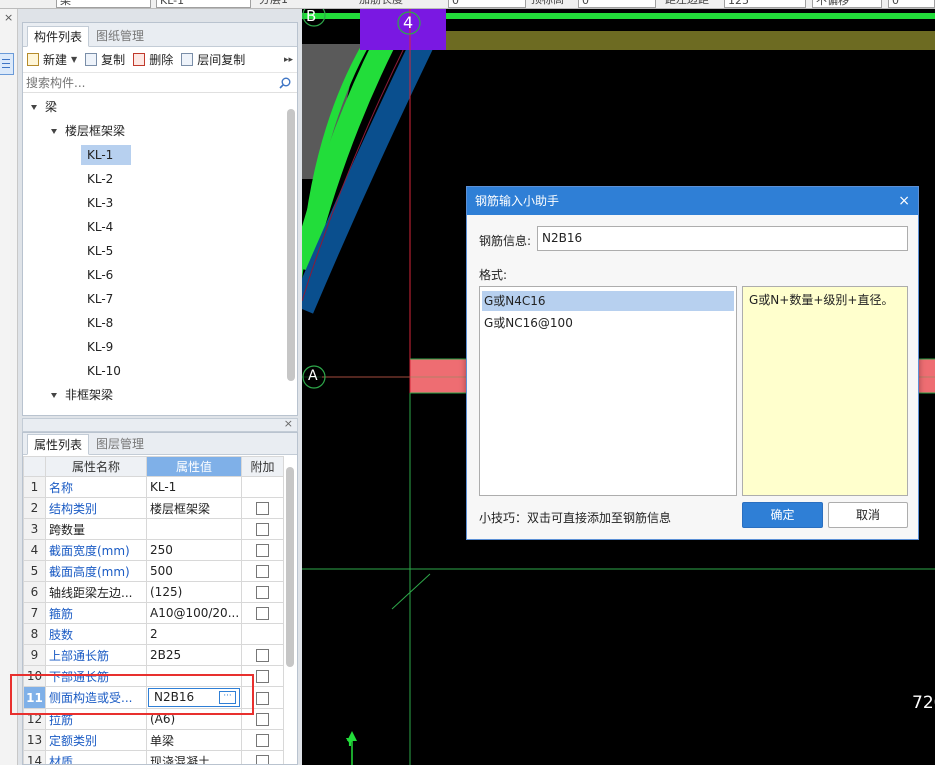 The height and width of the screenshot is (765, 935). What do you see at coordinates (120, 443) in the screenshot?
I see `tab-layer-manage: 图层管理` at bounding box center [120, 443].